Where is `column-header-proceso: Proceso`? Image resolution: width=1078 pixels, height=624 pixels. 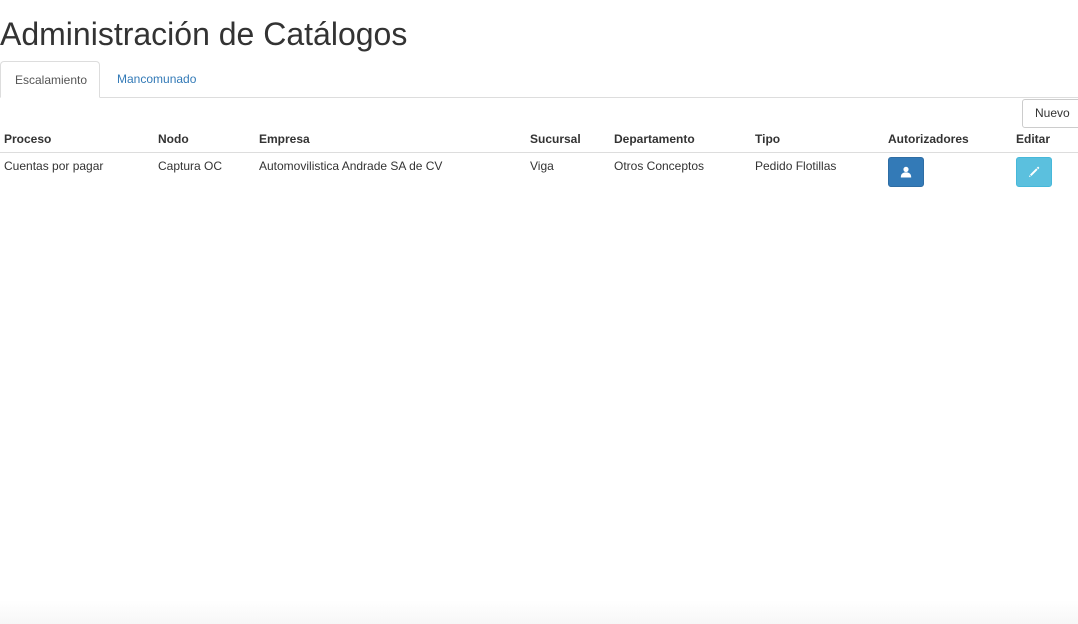 column-header-proceso: Proceso is located at coordinates (28, 139).